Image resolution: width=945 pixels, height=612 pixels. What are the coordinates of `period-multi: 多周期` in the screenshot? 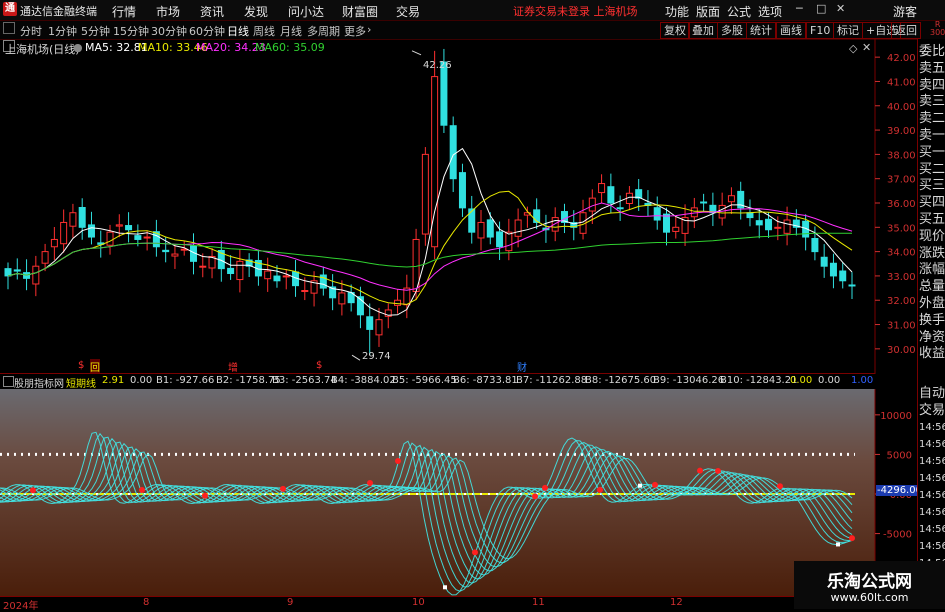 It's located at (323, 31).